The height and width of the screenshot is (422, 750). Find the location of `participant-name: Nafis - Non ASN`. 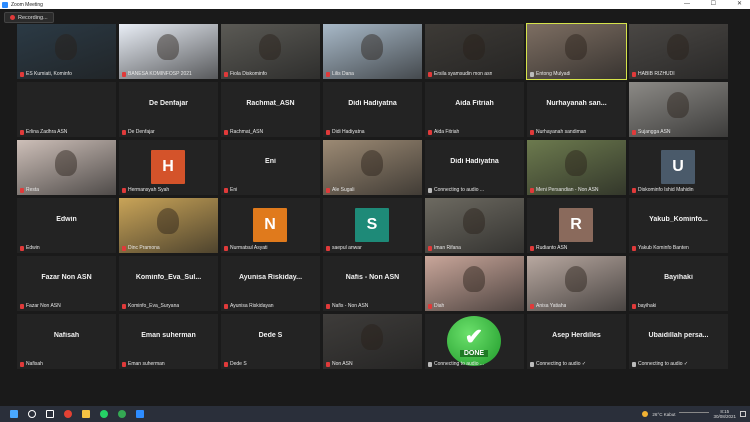

participant-name: Nafis - Non ASN is located at coordinates (350, 306).